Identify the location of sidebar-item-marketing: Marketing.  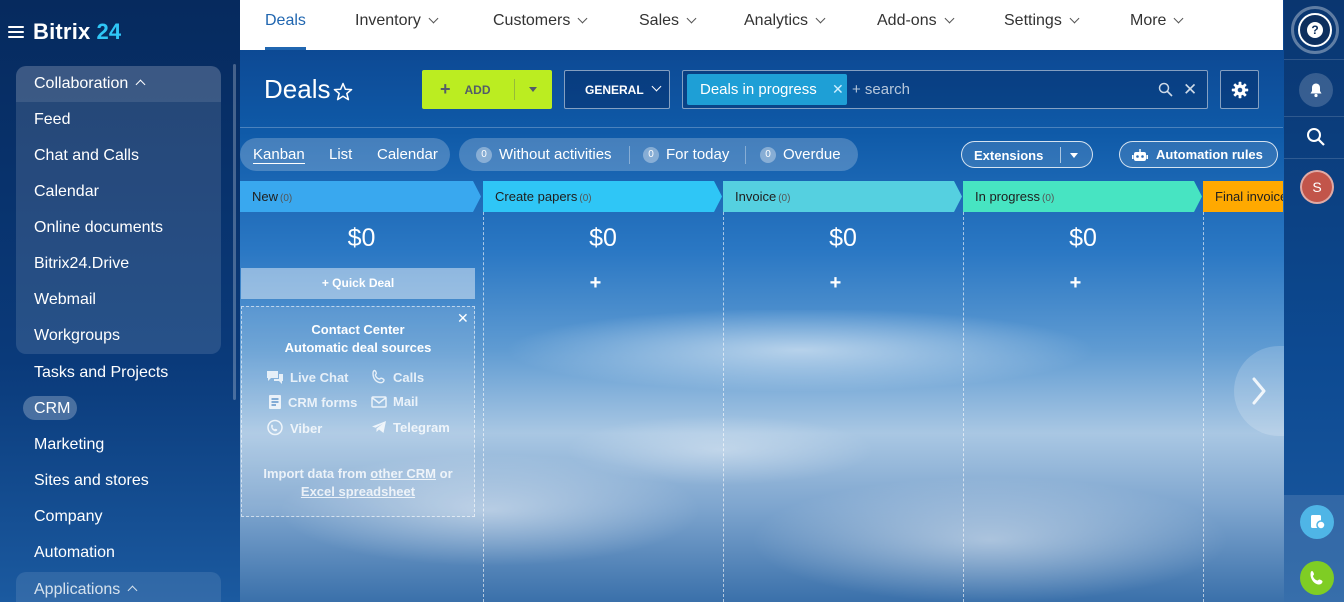
(69, 445).